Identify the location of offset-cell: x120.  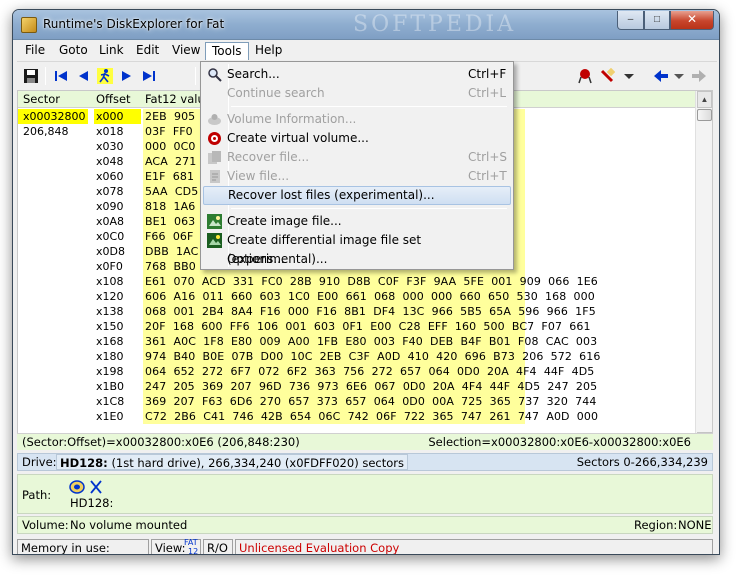
(110, 296).